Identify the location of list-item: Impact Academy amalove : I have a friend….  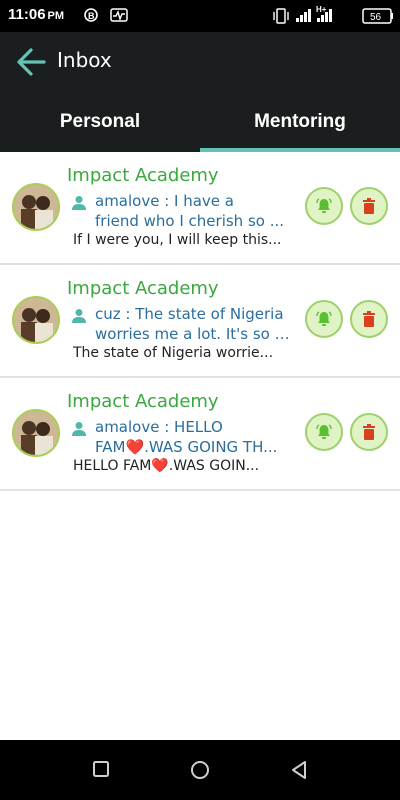
(200, 208).